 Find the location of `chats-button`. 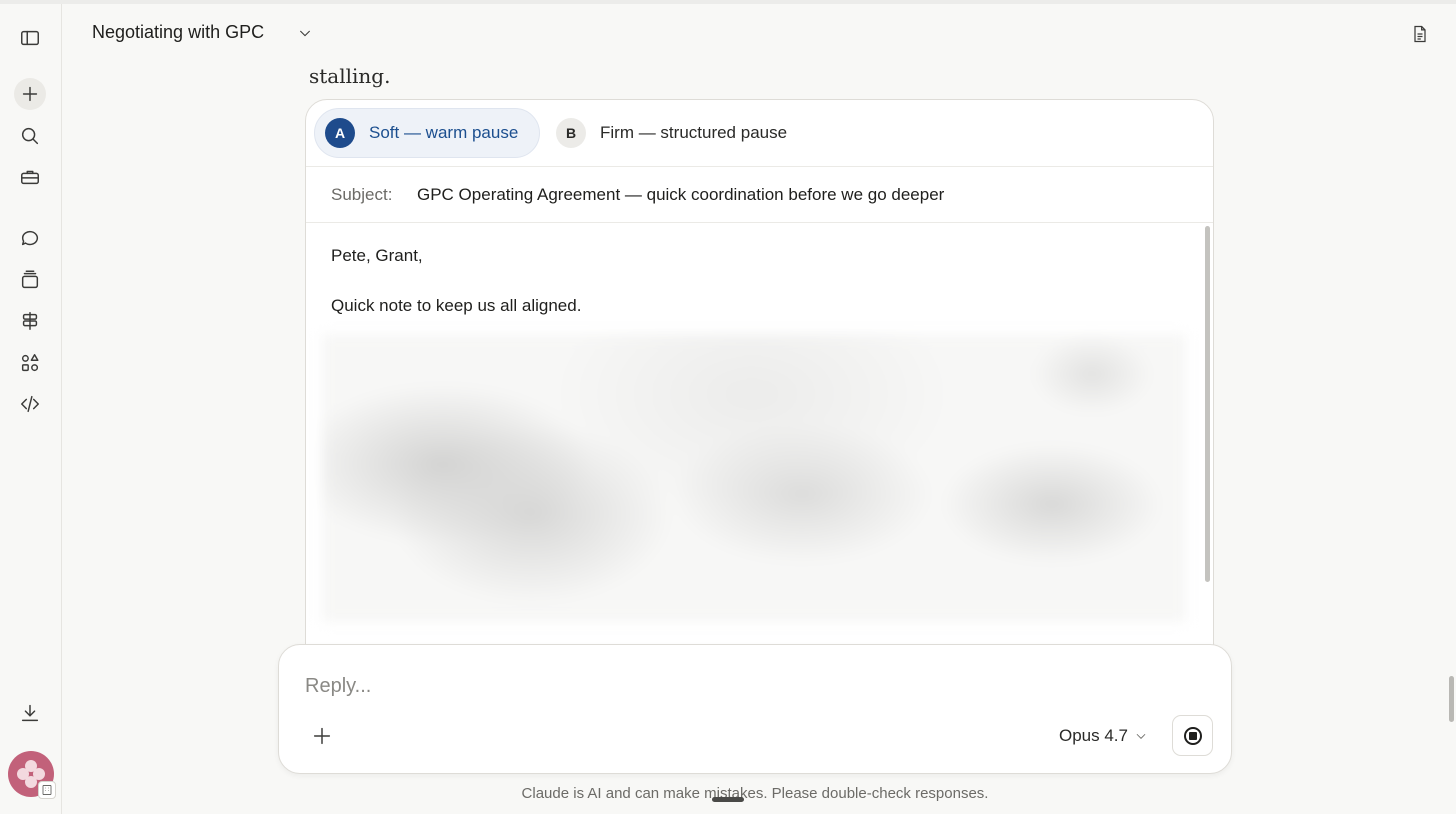

chats-button is located at coordinates (30, 238).